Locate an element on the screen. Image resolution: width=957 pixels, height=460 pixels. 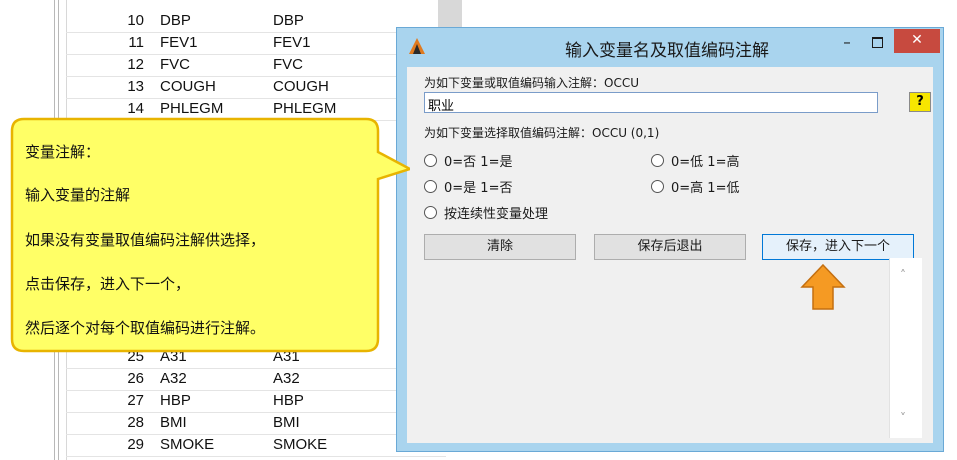
table-row: 27 HBP HBP is located at coordinates (256, 401).